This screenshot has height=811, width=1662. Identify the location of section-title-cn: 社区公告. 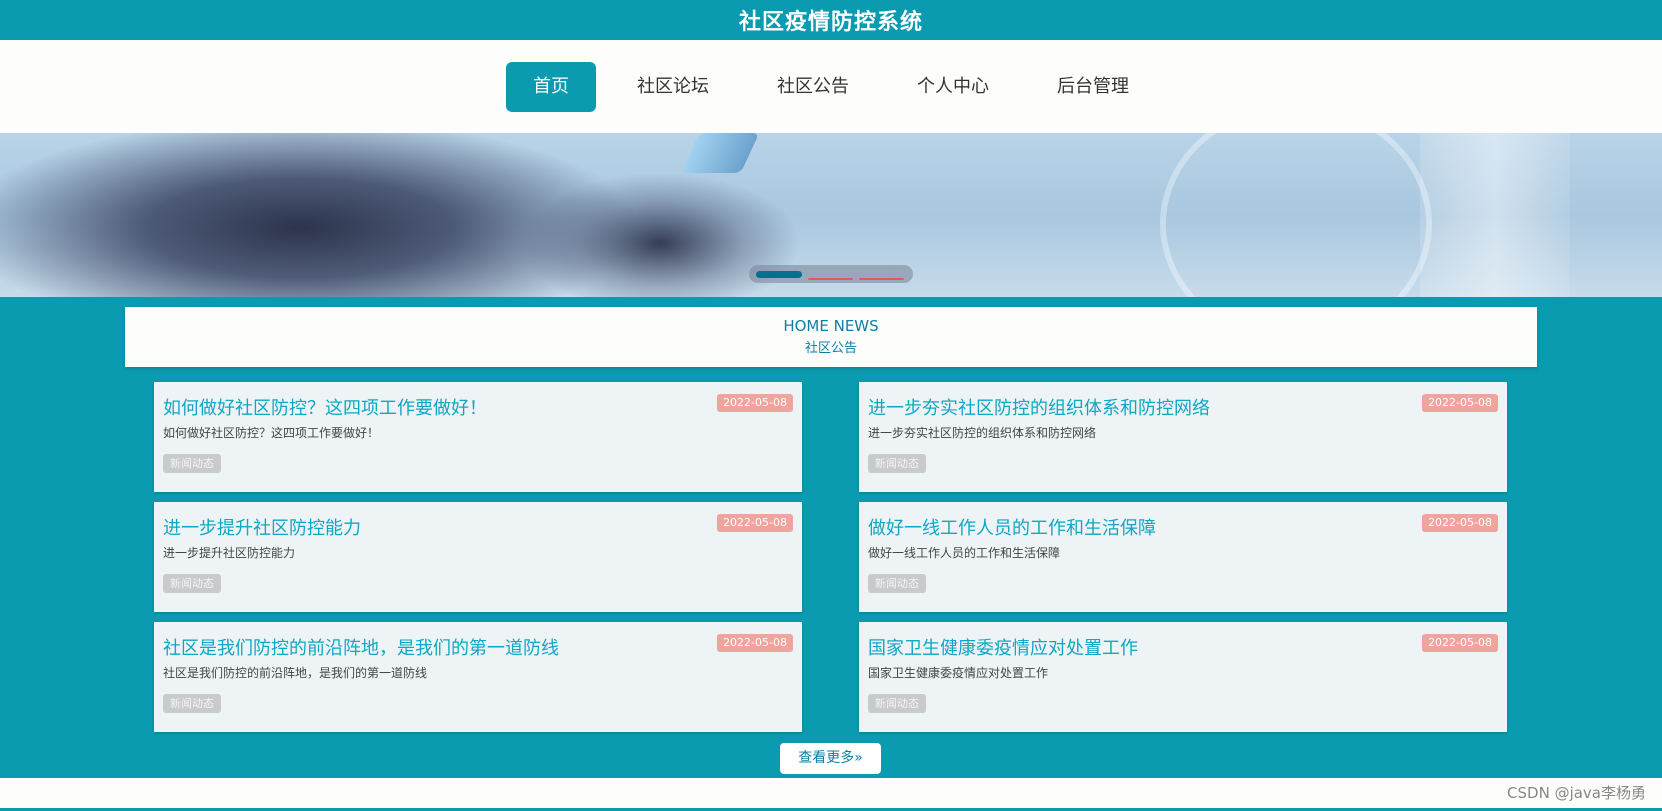
(830, 348).